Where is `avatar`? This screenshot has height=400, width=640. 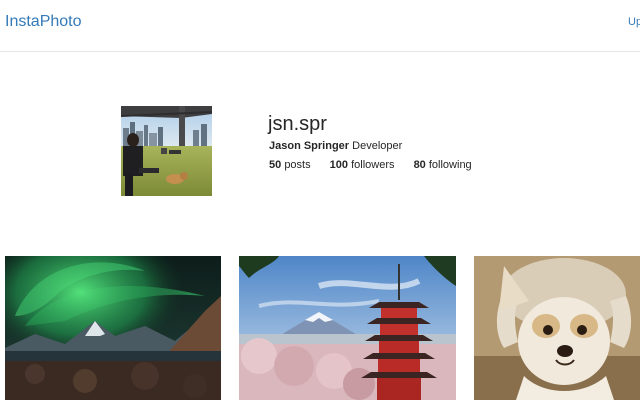
avatar is located at coordinates (166, 151).